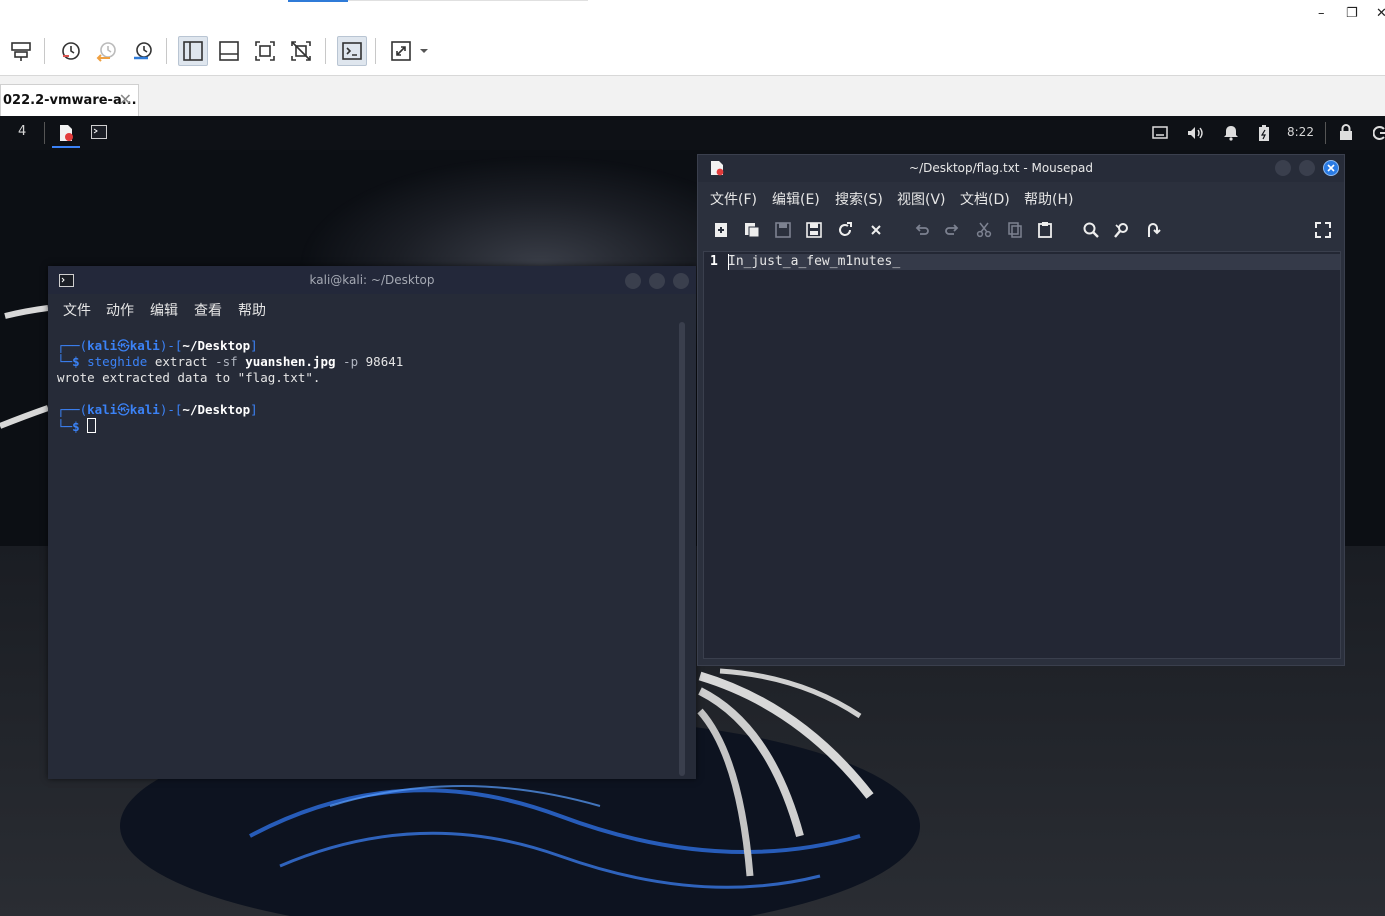 The width and height of the screenshot is (1385, 916). Describe the element at coordinates (1021, 197) in the screenshot. I see `mousepad-menubar: 文件(F) 编辑(E) 搜索(S) 视图(V) 文档(D) 帮助(H)` at that location.